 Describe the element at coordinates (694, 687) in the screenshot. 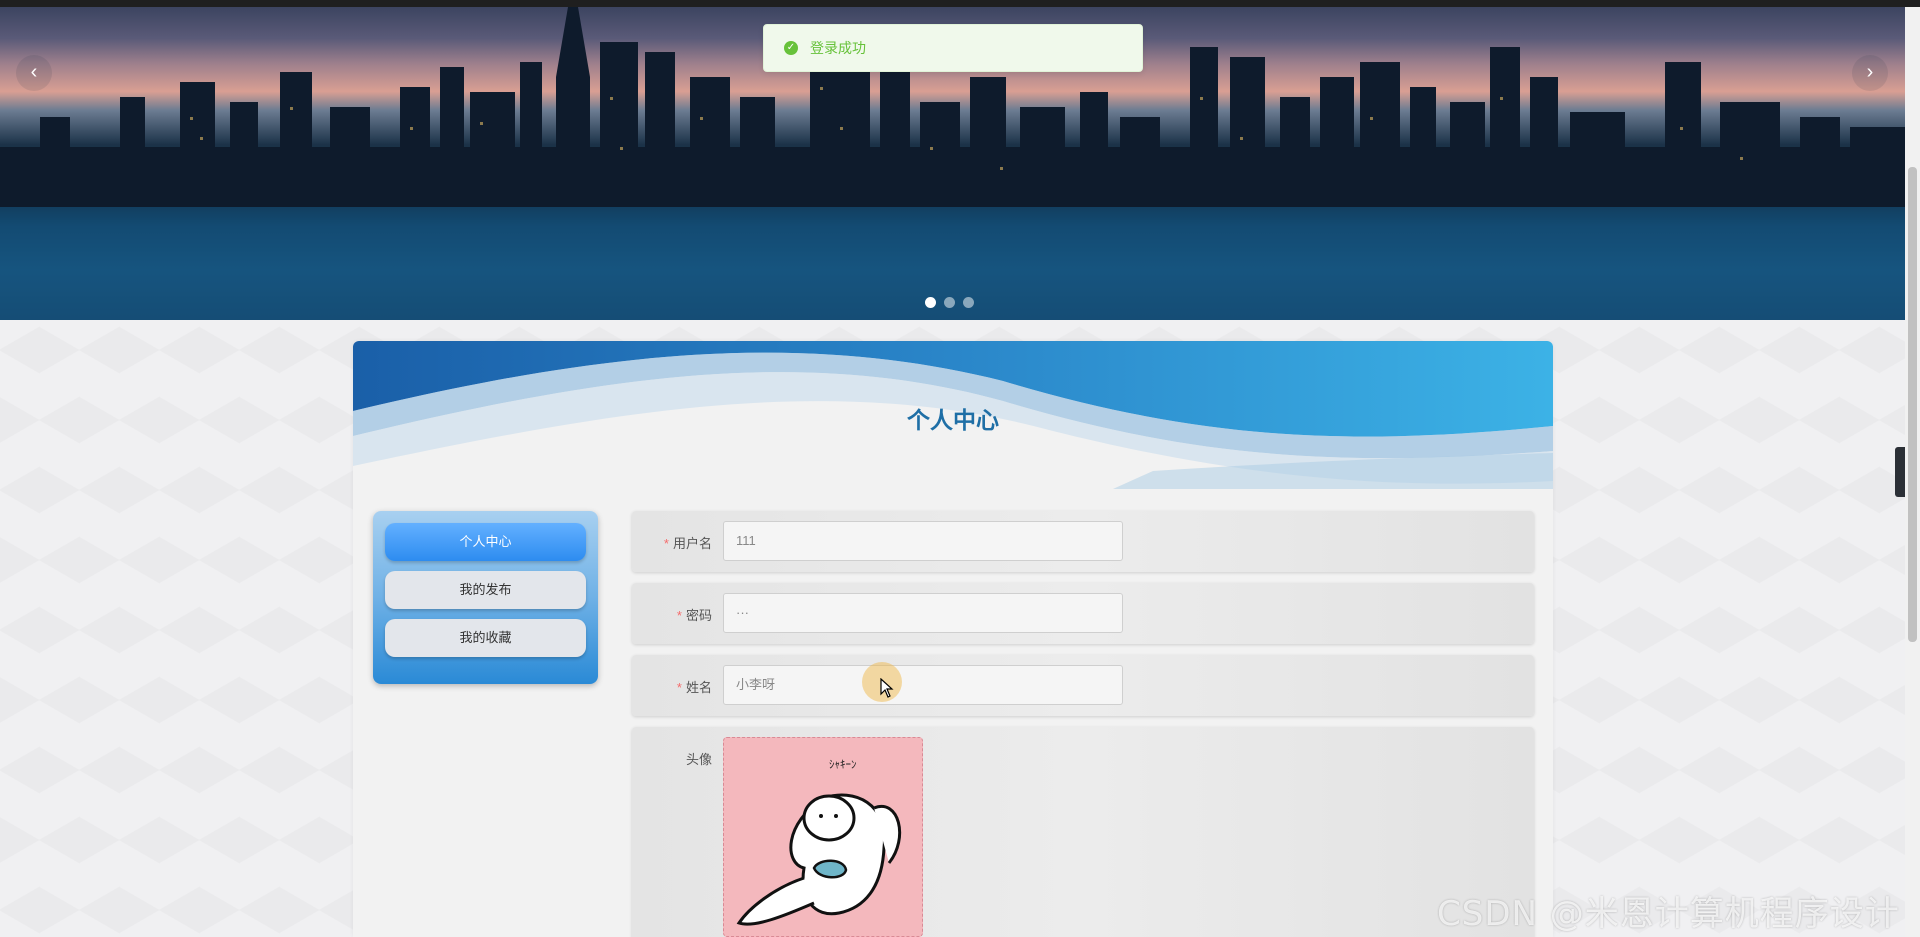

I see `name-label: * 姓名` at that location.